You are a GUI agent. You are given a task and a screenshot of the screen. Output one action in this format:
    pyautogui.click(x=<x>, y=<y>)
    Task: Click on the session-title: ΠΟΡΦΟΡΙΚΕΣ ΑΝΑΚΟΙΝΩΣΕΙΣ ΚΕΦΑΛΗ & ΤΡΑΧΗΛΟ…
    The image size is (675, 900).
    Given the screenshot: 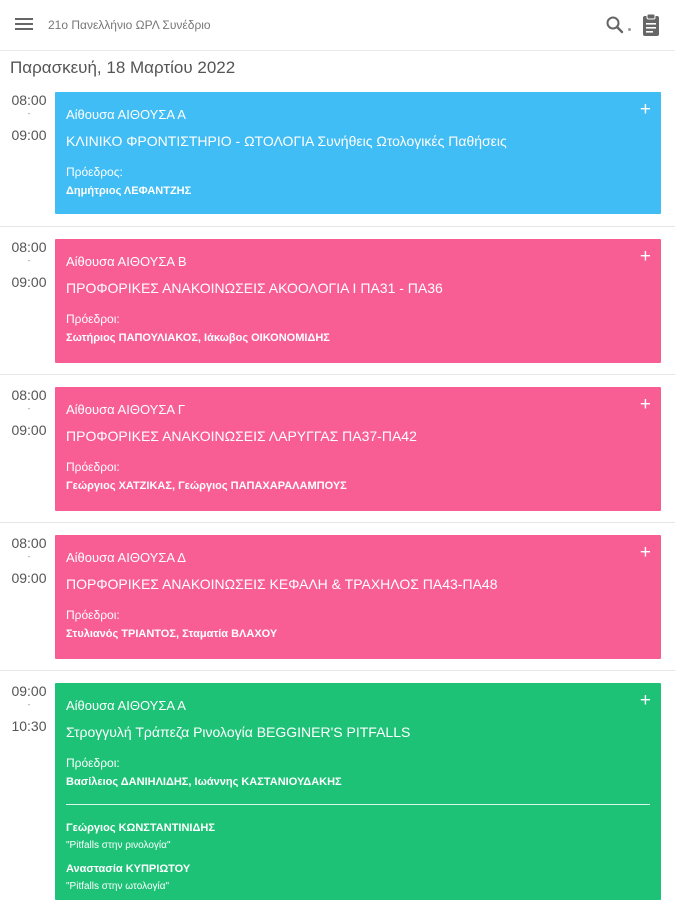 What is the action you would take?
    pyautogui.click(x=282, y=584)
    